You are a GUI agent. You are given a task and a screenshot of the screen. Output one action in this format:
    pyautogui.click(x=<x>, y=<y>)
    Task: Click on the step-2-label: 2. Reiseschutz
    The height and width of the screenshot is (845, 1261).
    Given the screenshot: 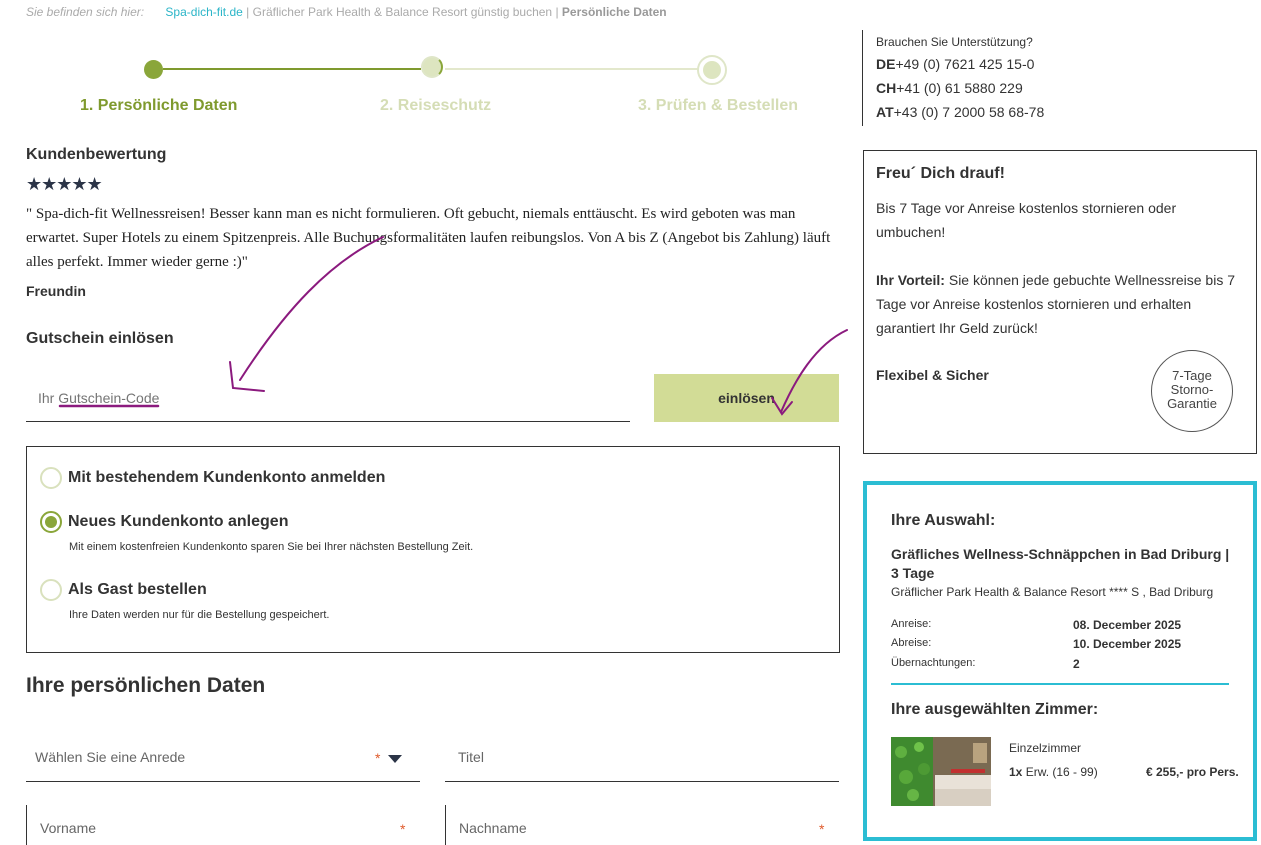 What is the action you would take?
    pyautogui.click(x=436, y=105)
    